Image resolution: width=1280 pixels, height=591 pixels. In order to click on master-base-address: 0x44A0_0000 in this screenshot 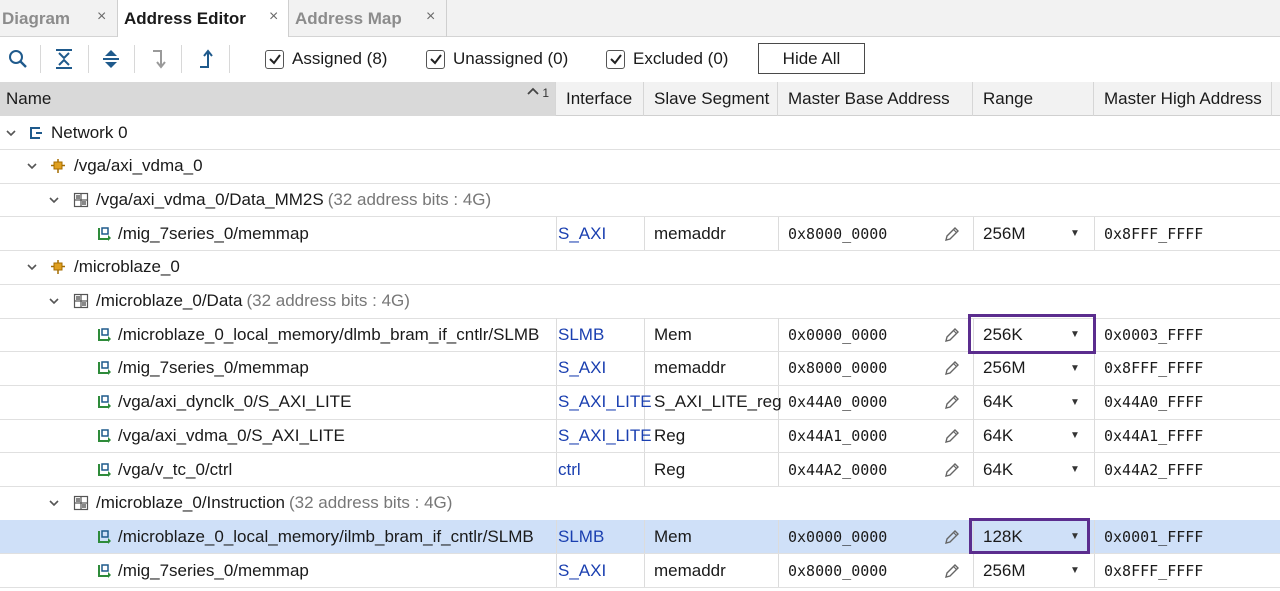, I will do `click(837, 402)`.